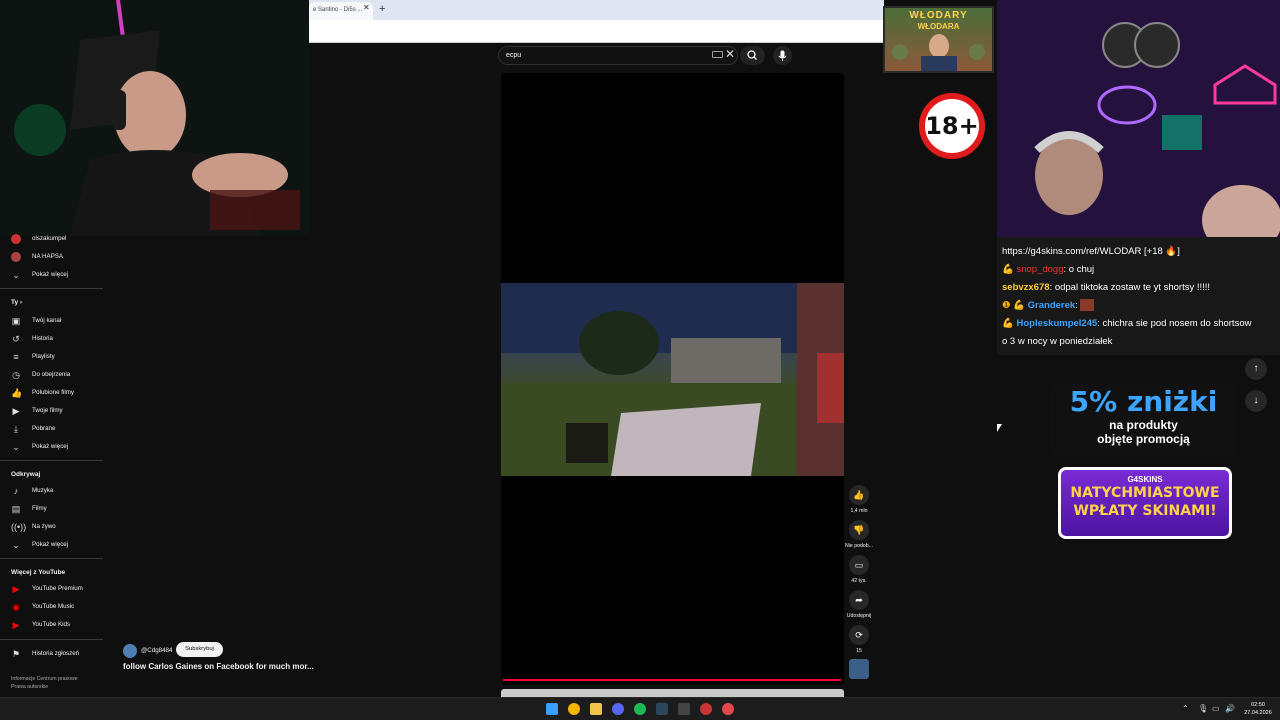 This screenshot has width=1280, height=720. I want to click on clock-date: 27.04.2026, so click(1258, 713).